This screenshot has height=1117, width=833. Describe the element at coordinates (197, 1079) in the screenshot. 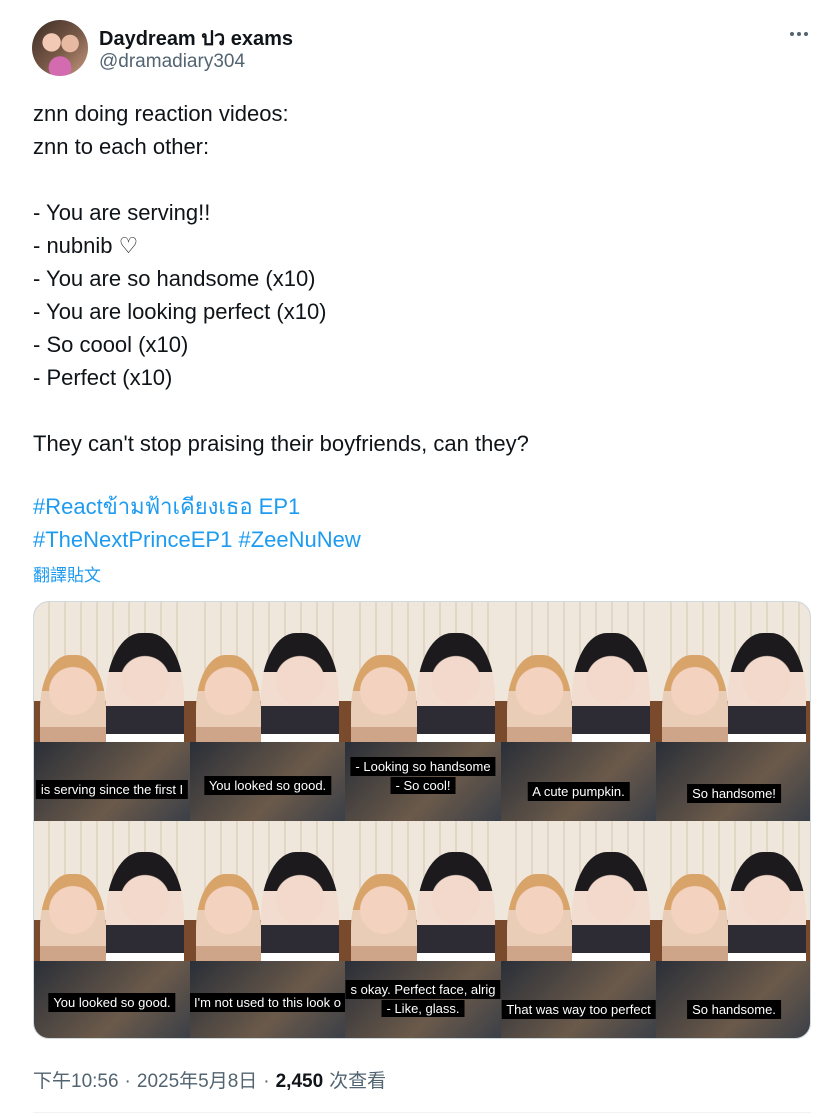

I see `post-date: 2025年5月8日` at that location.